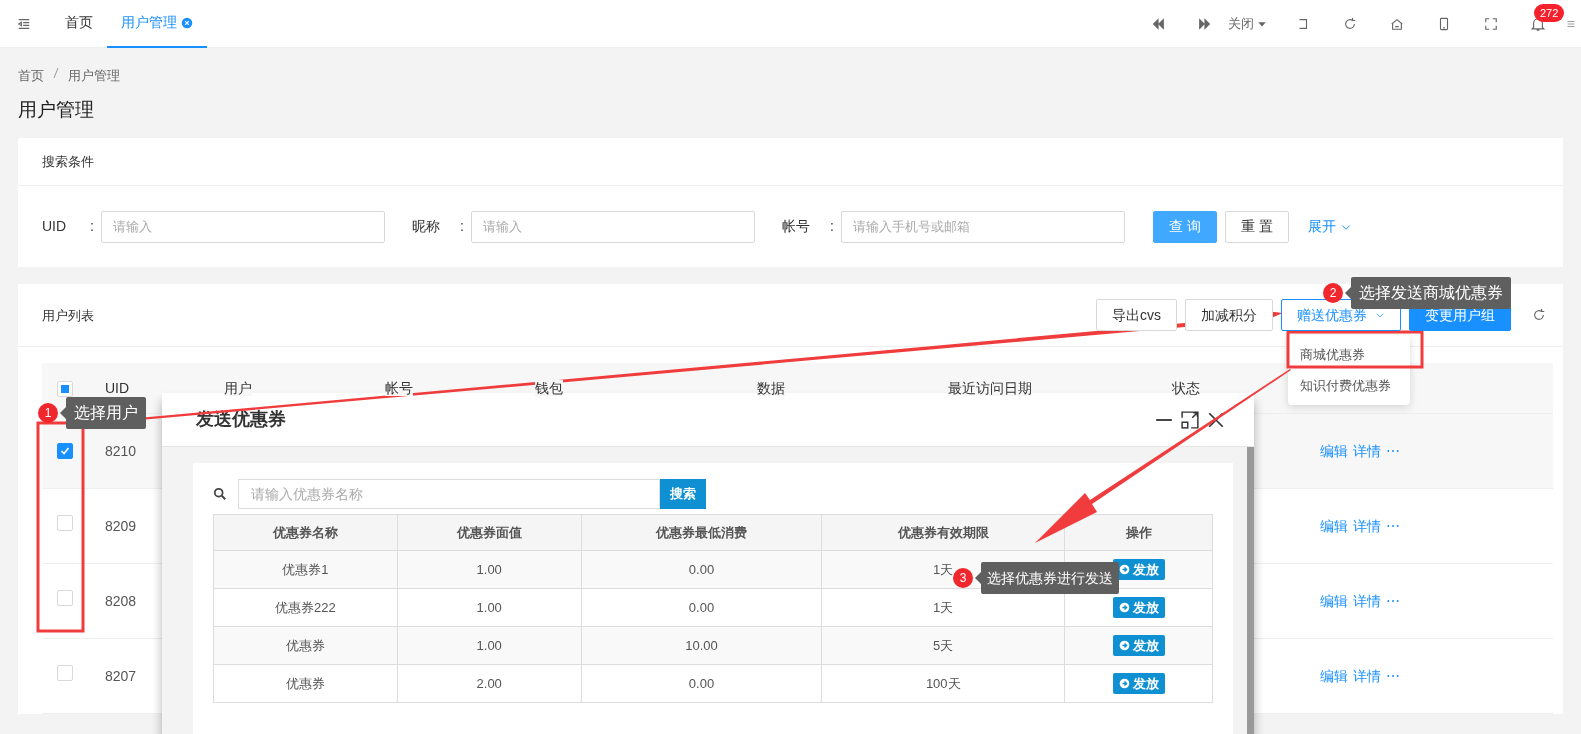 This screenshot has width=1581, height=734. I want to click on column-header: 优惠券有效期限, so click(943, 532).